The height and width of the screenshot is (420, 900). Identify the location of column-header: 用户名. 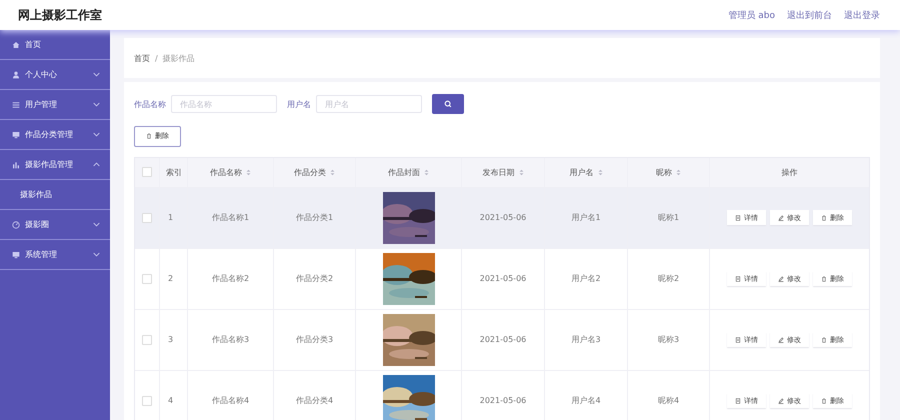
(582, 172).